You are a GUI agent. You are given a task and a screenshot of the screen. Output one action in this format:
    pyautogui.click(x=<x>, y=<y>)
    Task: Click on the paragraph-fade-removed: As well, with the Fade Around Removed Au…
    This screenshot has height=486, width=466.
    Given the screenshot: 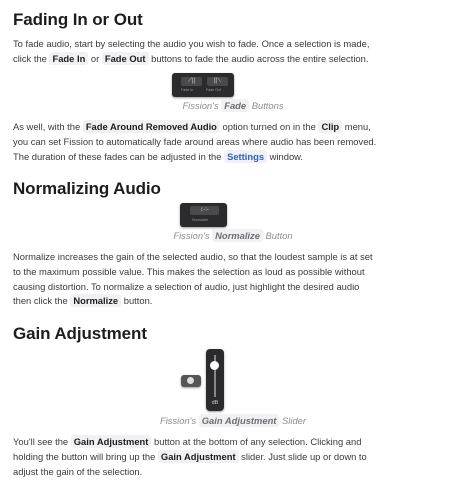 What is the action you would take?
    pyautogui.click(x=194, y=142)
    